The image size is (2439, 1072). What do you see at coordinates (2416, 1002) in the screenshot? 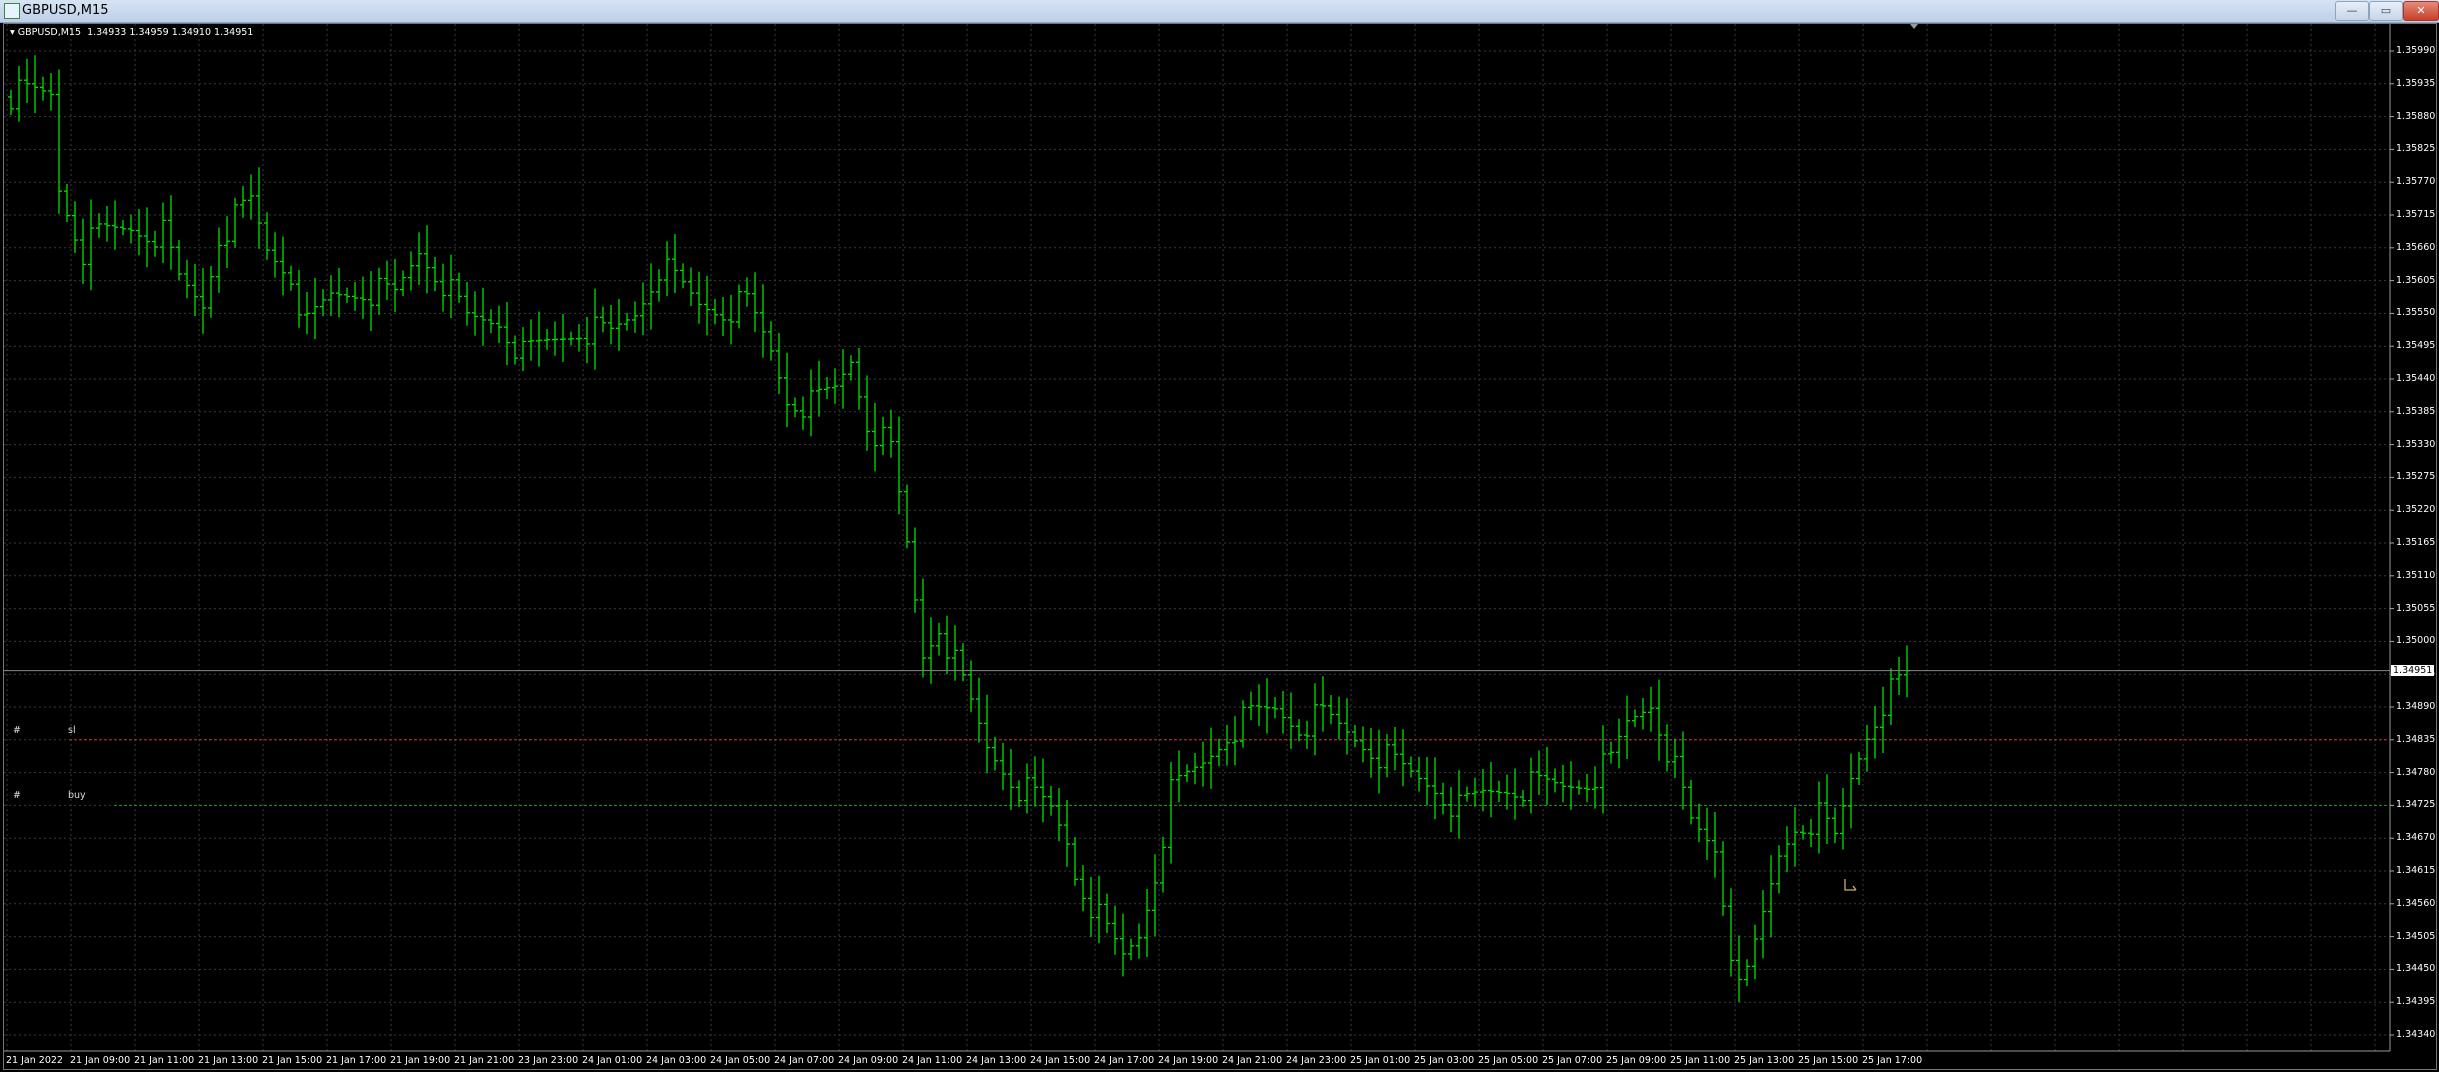
I see `price-axis-label: 1.34395` at bounding box center [2416, 1002].